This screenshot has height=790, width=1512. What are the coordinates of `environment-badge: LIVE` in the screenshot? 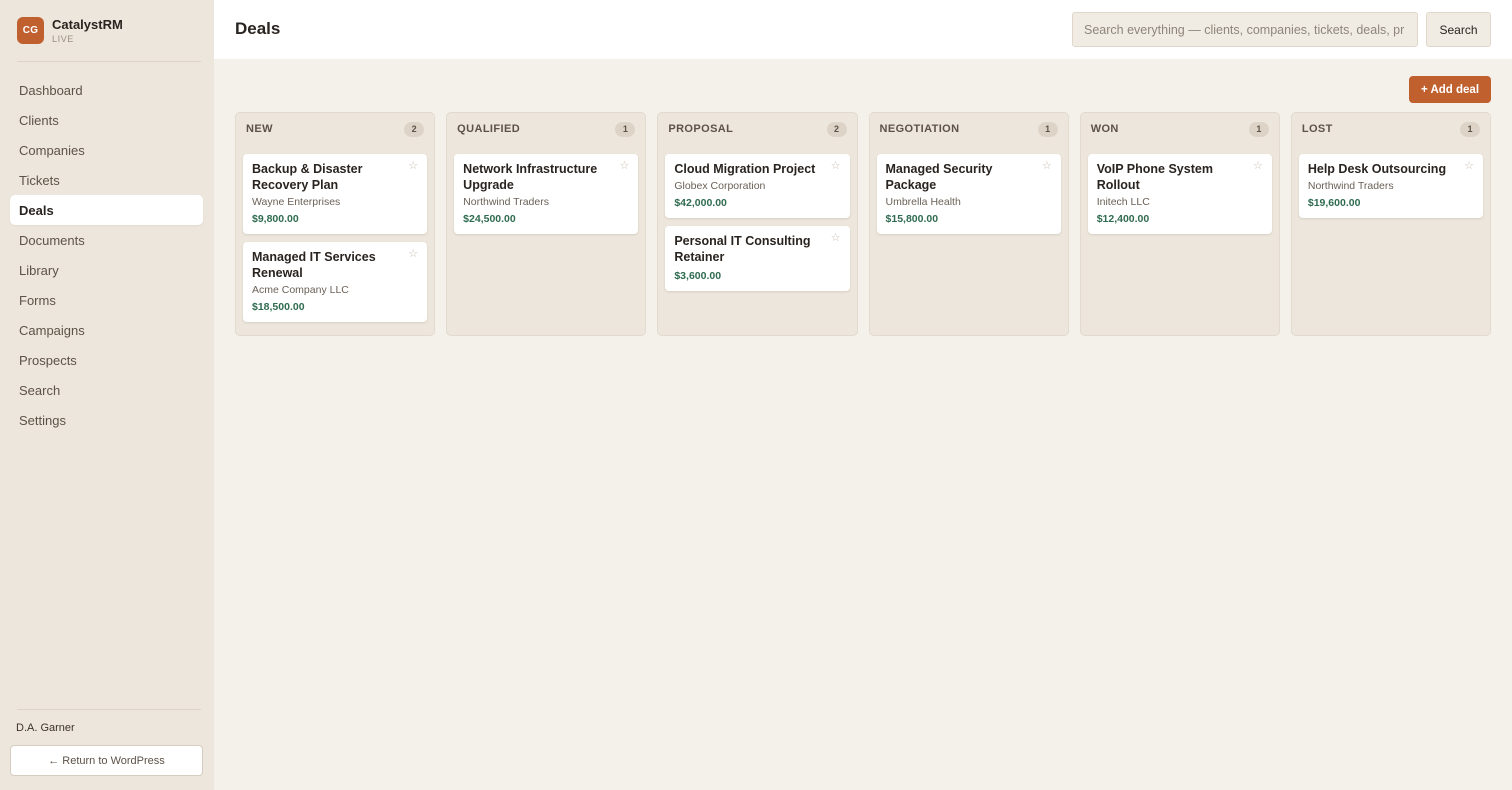 It's located at (63, 39).